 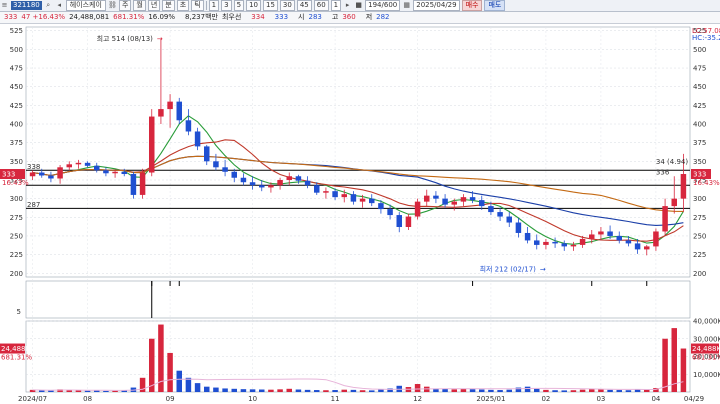 What do you see at coordinates (335, 17) in the screenshot?
I see `high-label: 고` at bounding box center [335, 17].